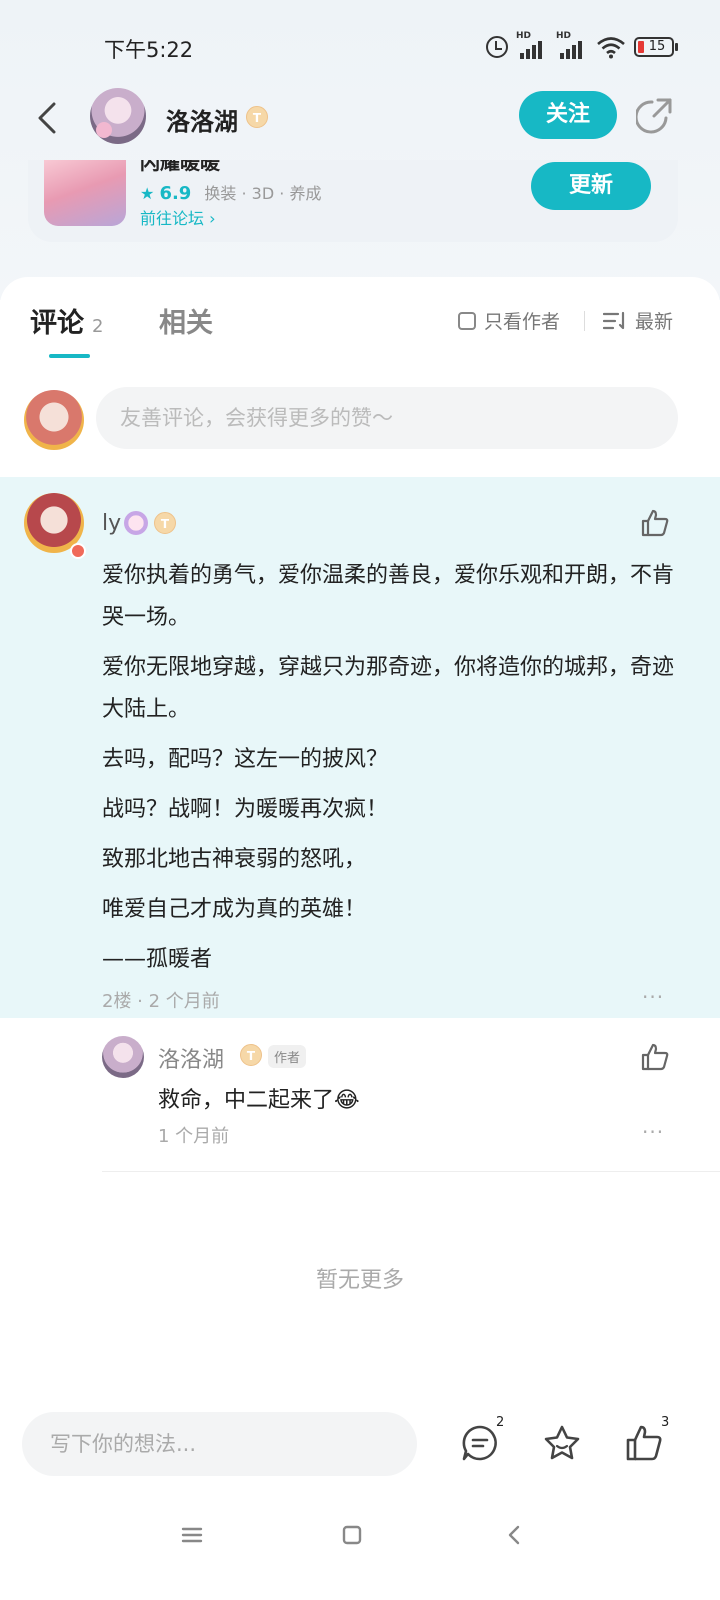  What do you see at coordinates (161, 1001) in the screenshot?
I see `comment-meta: 2楼 · 2 个月前` at bounding box center [161, 1001].